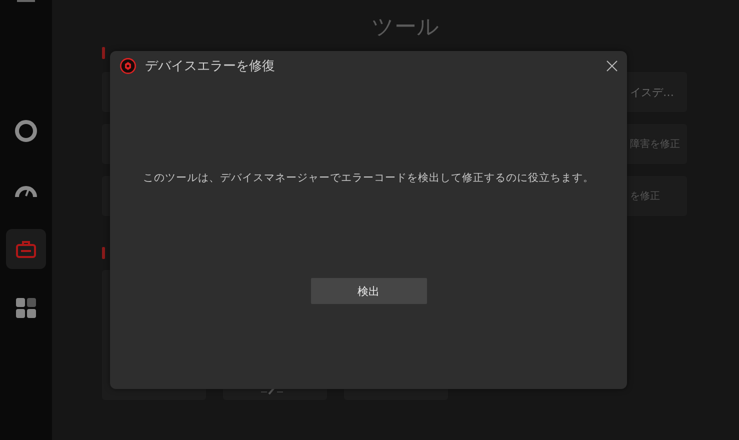 The width and height of the screenshot is (739, 440). I want to click on grid-icon, so click(26, 308).